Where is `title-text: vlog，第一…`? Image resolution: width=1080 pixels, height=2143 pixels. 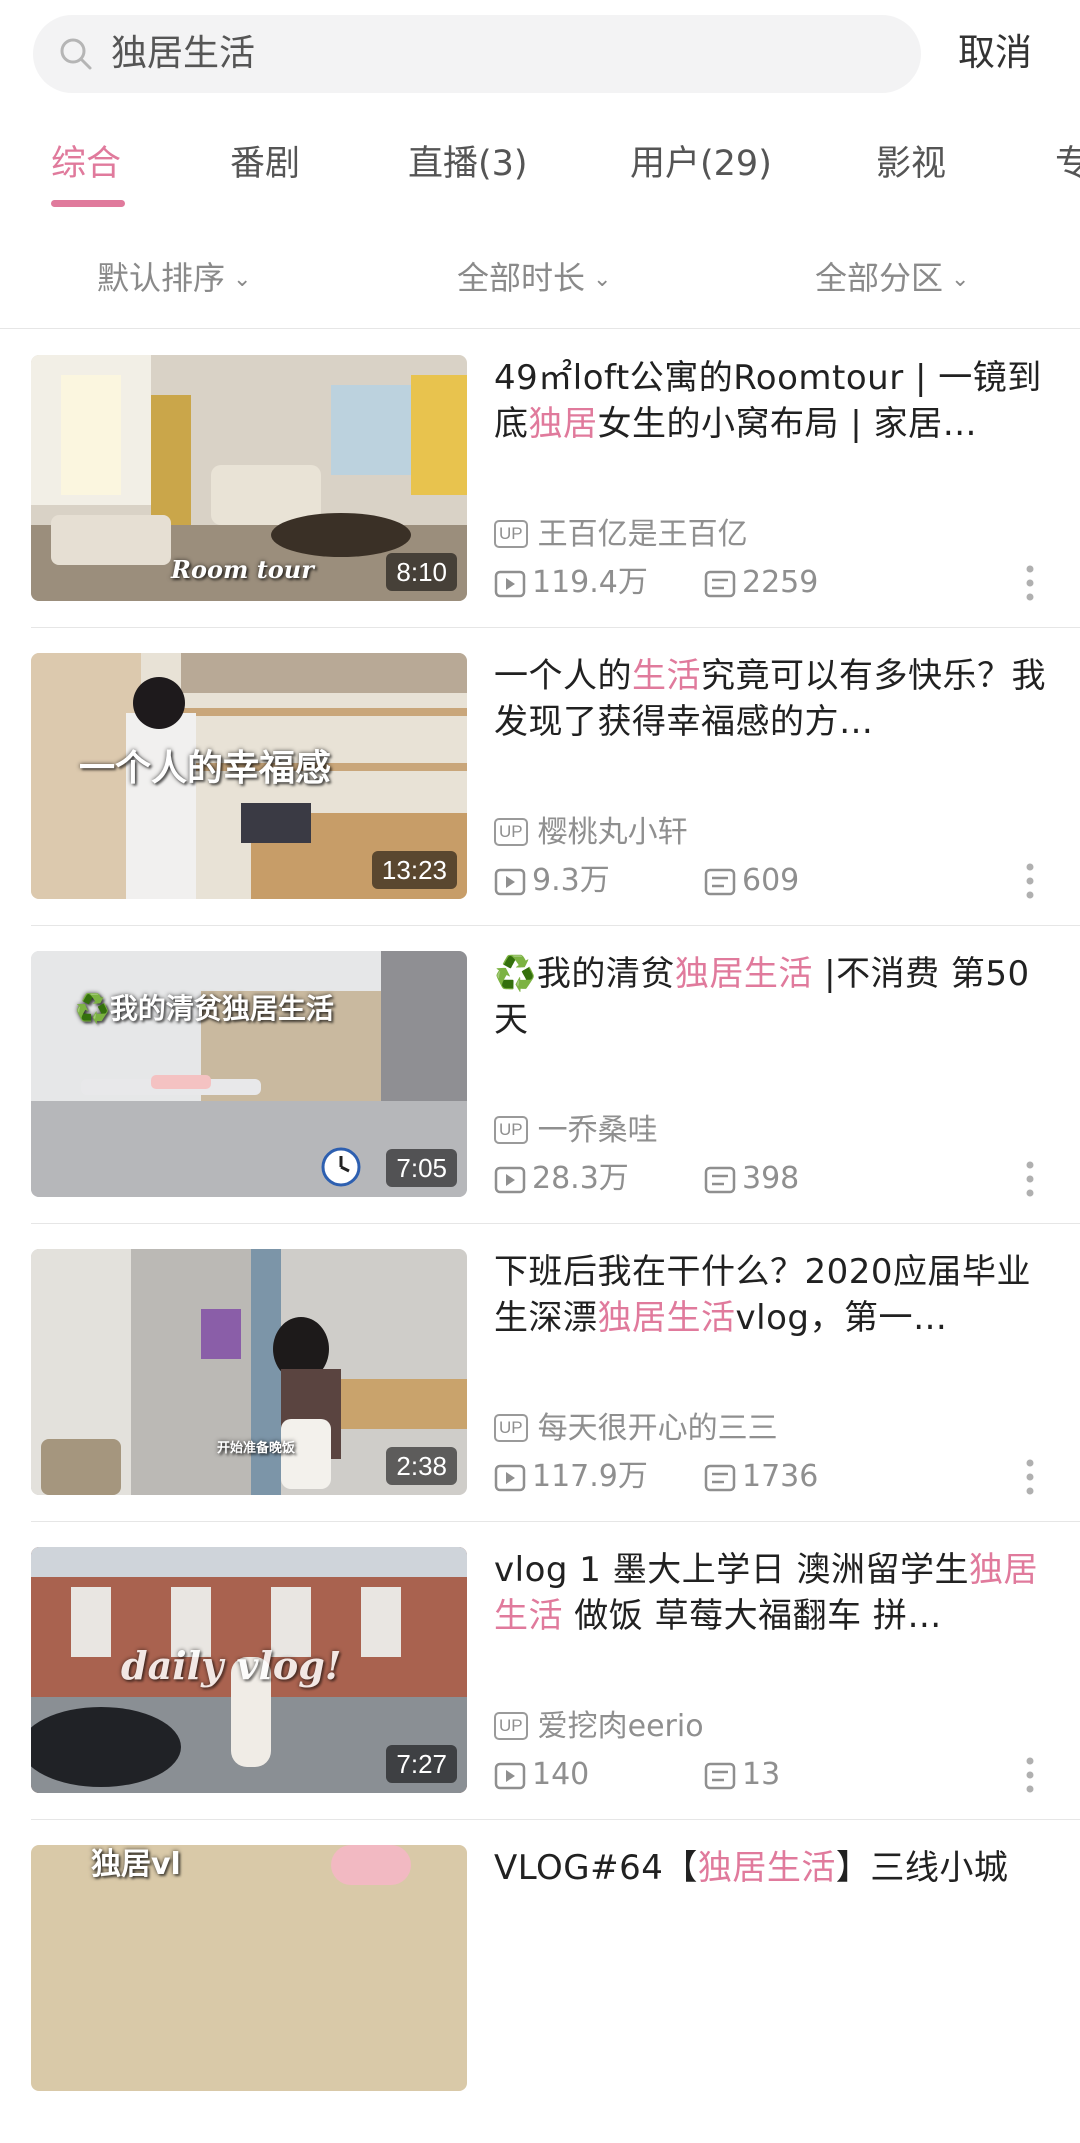 title-text: vlog，第一… is located at coordinates (841, 1318).